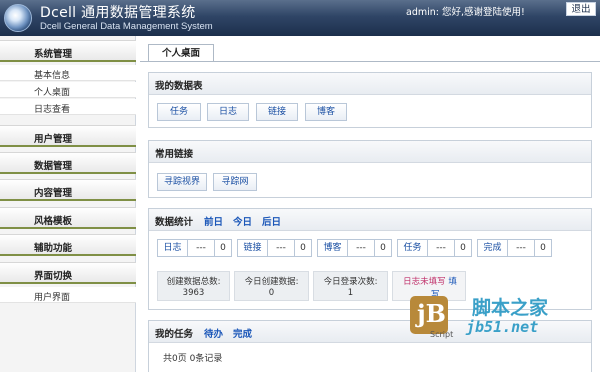 The height and width of the screenshot is (372, 600). What do you see at coordinates (52, 110) in the screenshot?
I see `sidebar-item-label: 日志查看` at bounding box center [52, 110].